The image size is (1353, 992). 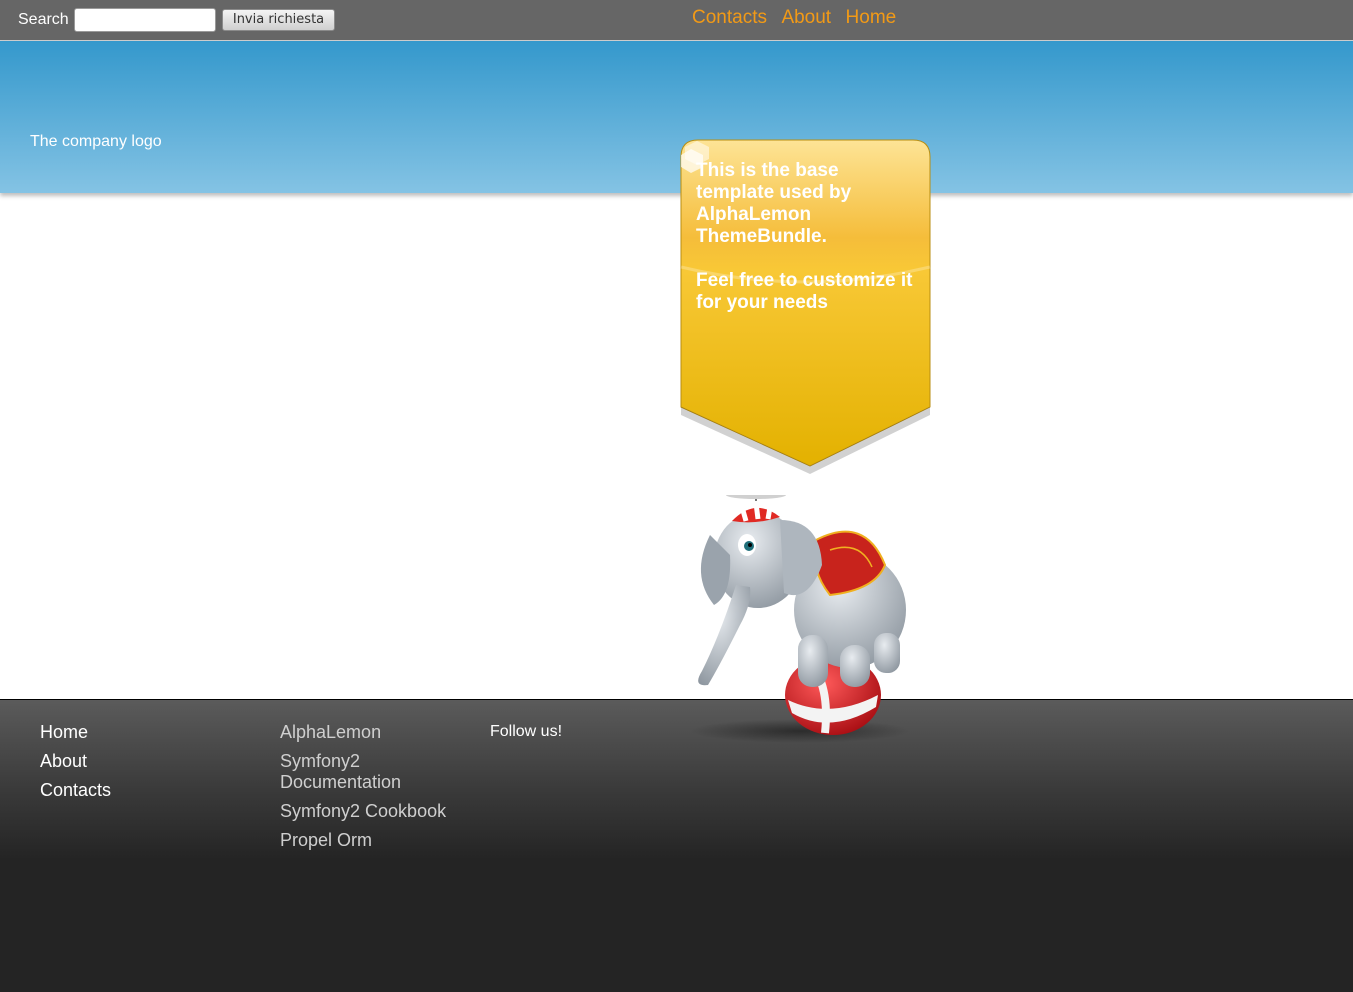 I want to click on footer-nav: Home About Contacts, so click(x=75, y=765).